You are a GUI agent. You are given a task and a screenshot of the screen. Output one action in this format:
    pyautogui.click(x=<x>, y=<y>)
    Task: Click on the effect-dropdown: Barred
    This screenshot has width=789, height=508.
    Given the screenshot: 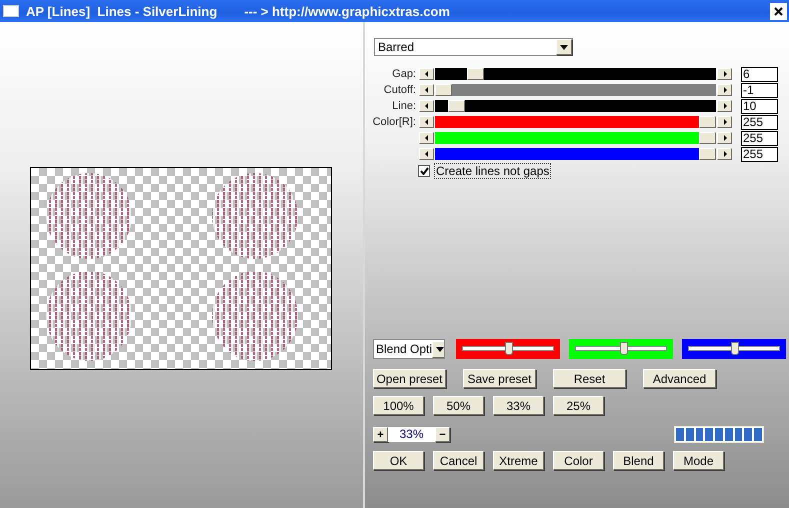 What is the action you would take?
    pyautogui.click(x=473, y=47)
    